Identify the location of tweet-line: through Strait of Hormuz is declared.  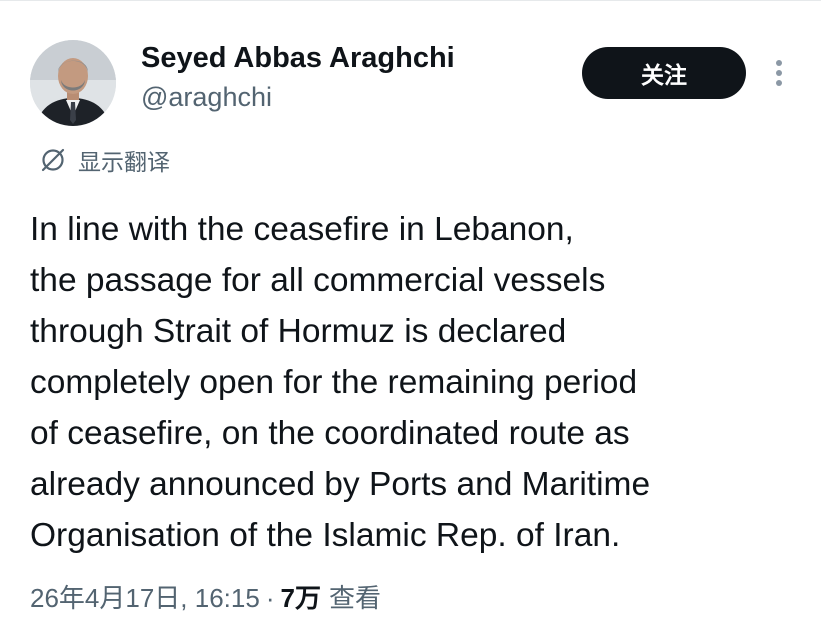
(298, 331).